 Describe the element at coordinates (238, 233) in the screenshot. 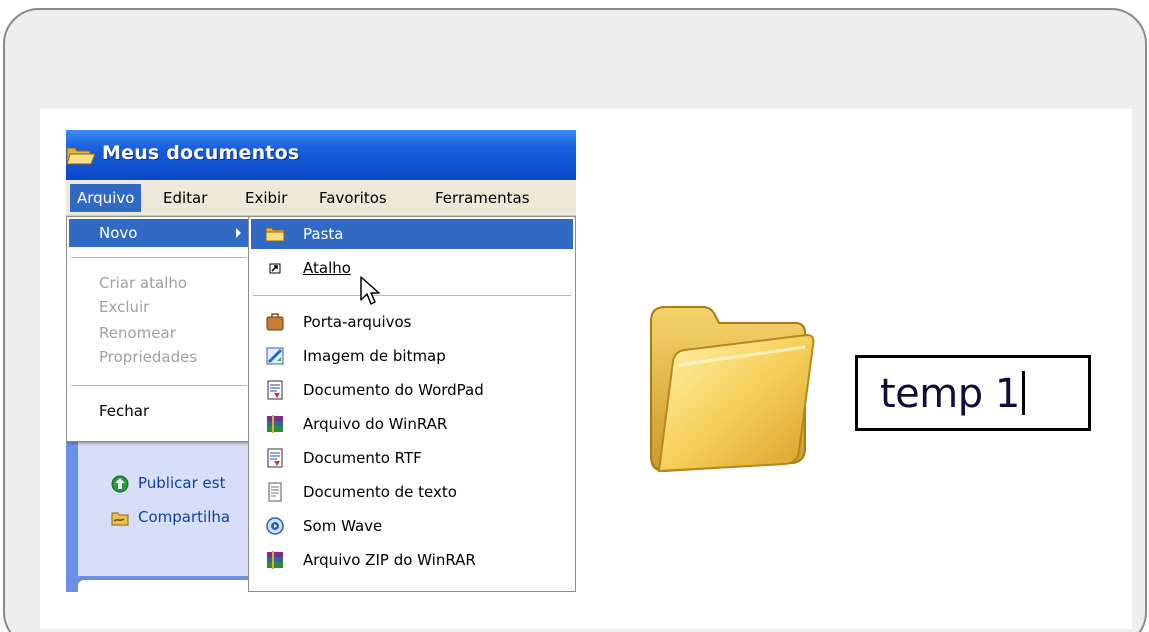

I see `submenu-arrow-icon` at that location.